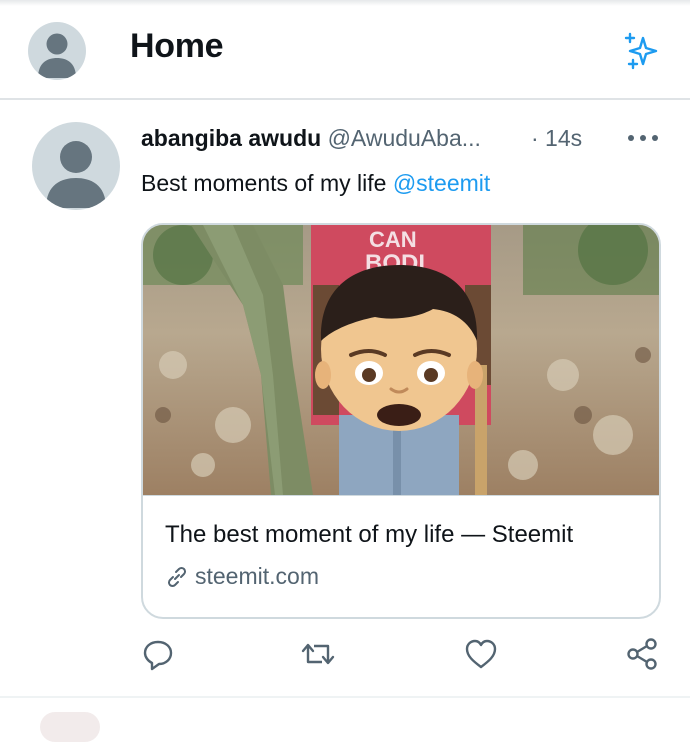 This screenshot has width=690, height=742. Describe the element at coordinates (177, 576) in the screenshot. I see `link-icon` at that location.